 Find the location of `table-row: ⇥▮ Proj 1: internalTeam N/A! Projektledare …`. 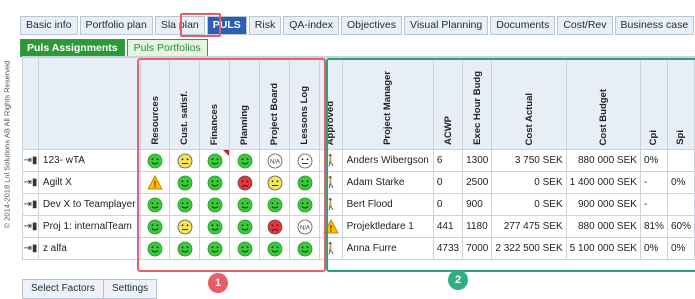

table-row: ⇥▮ Proj 1: internalTeam N/A! Projektledare … is located at coordinates (358, 226).